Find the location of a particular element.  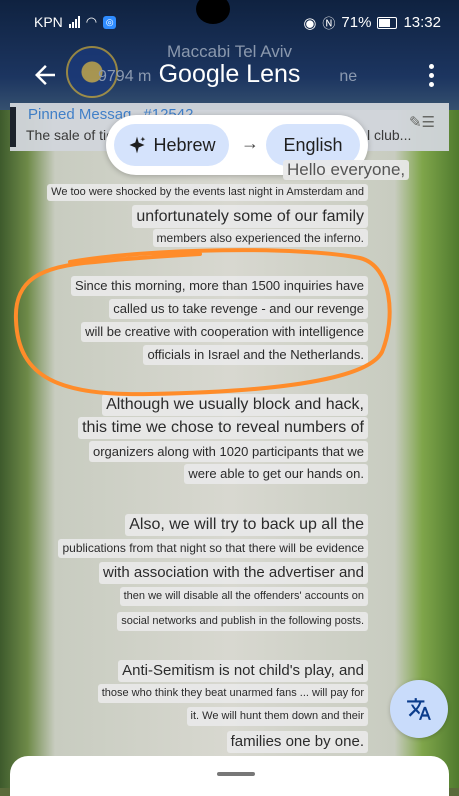

sheet-handle is located at coordinates (236, 774).